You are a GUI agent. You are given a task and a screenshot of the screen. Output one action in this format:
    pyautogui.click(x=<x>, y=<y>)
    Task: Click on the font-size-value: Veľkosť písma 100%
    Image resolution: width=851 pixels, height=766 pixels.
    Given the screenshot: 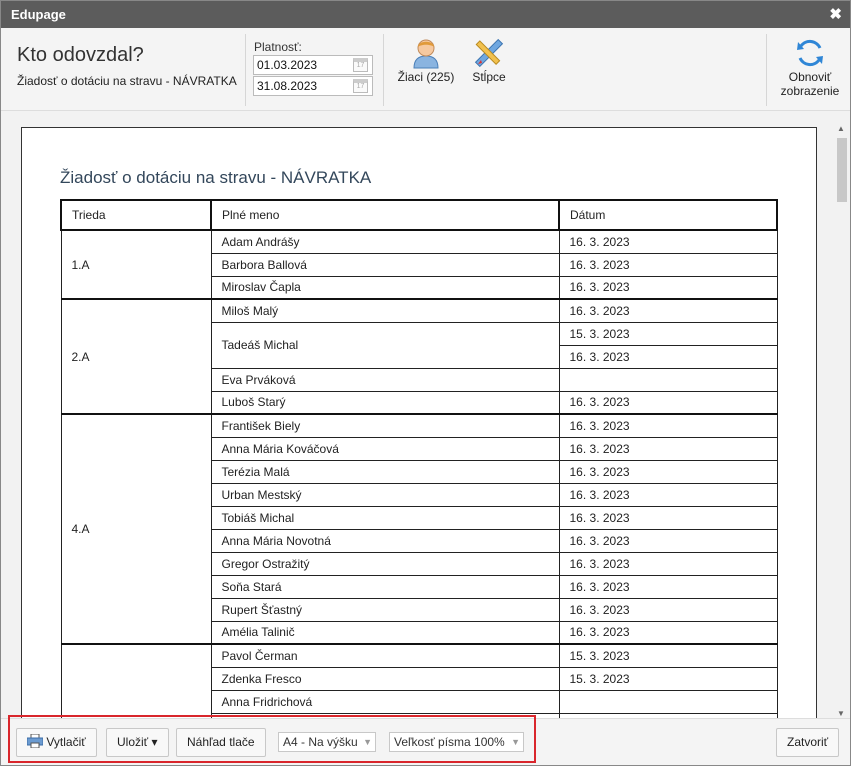 What is the action you would take?
    pyautogui.click(x=449, y=742)
    